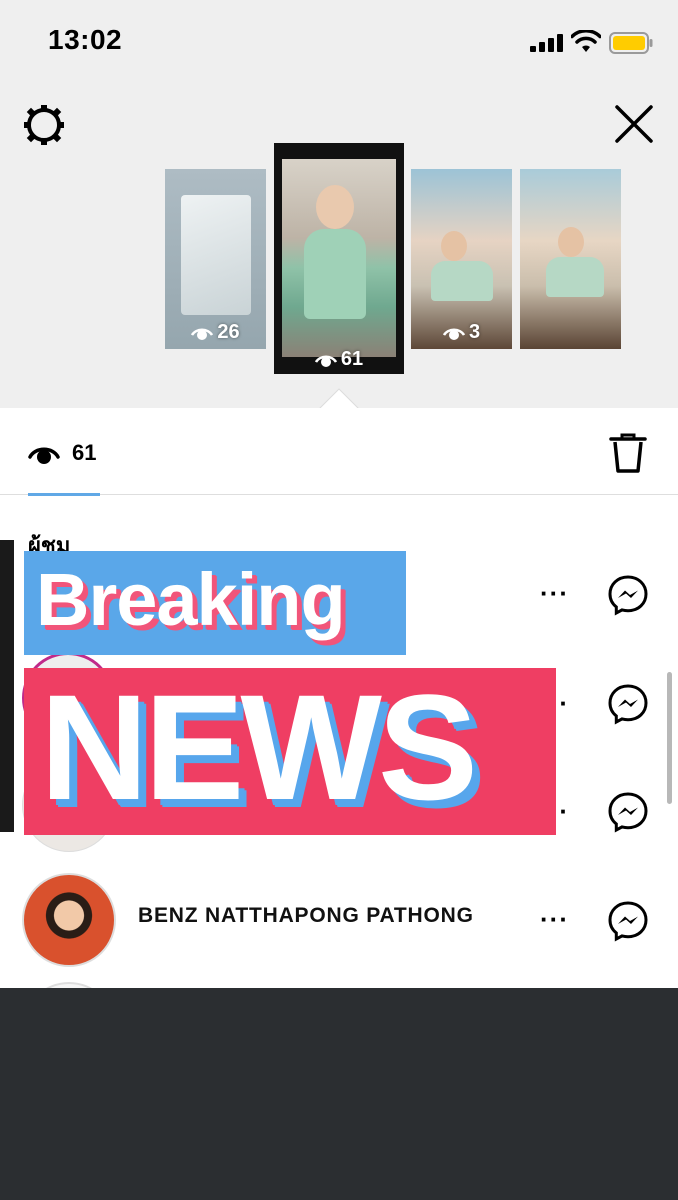  What do you see at coordinates (69, 920) in the screenshot?
I see `avatar` at bounding box center [69, 920].